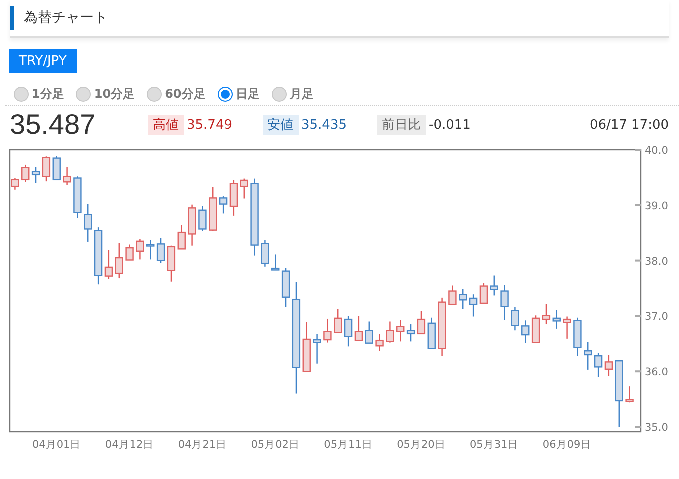 Image resolution: width=679 pixels, height=479 pixels. Describe the element at coordinates (209, 125) in the screenshot. I see `stat-value: 35.749` at that location.